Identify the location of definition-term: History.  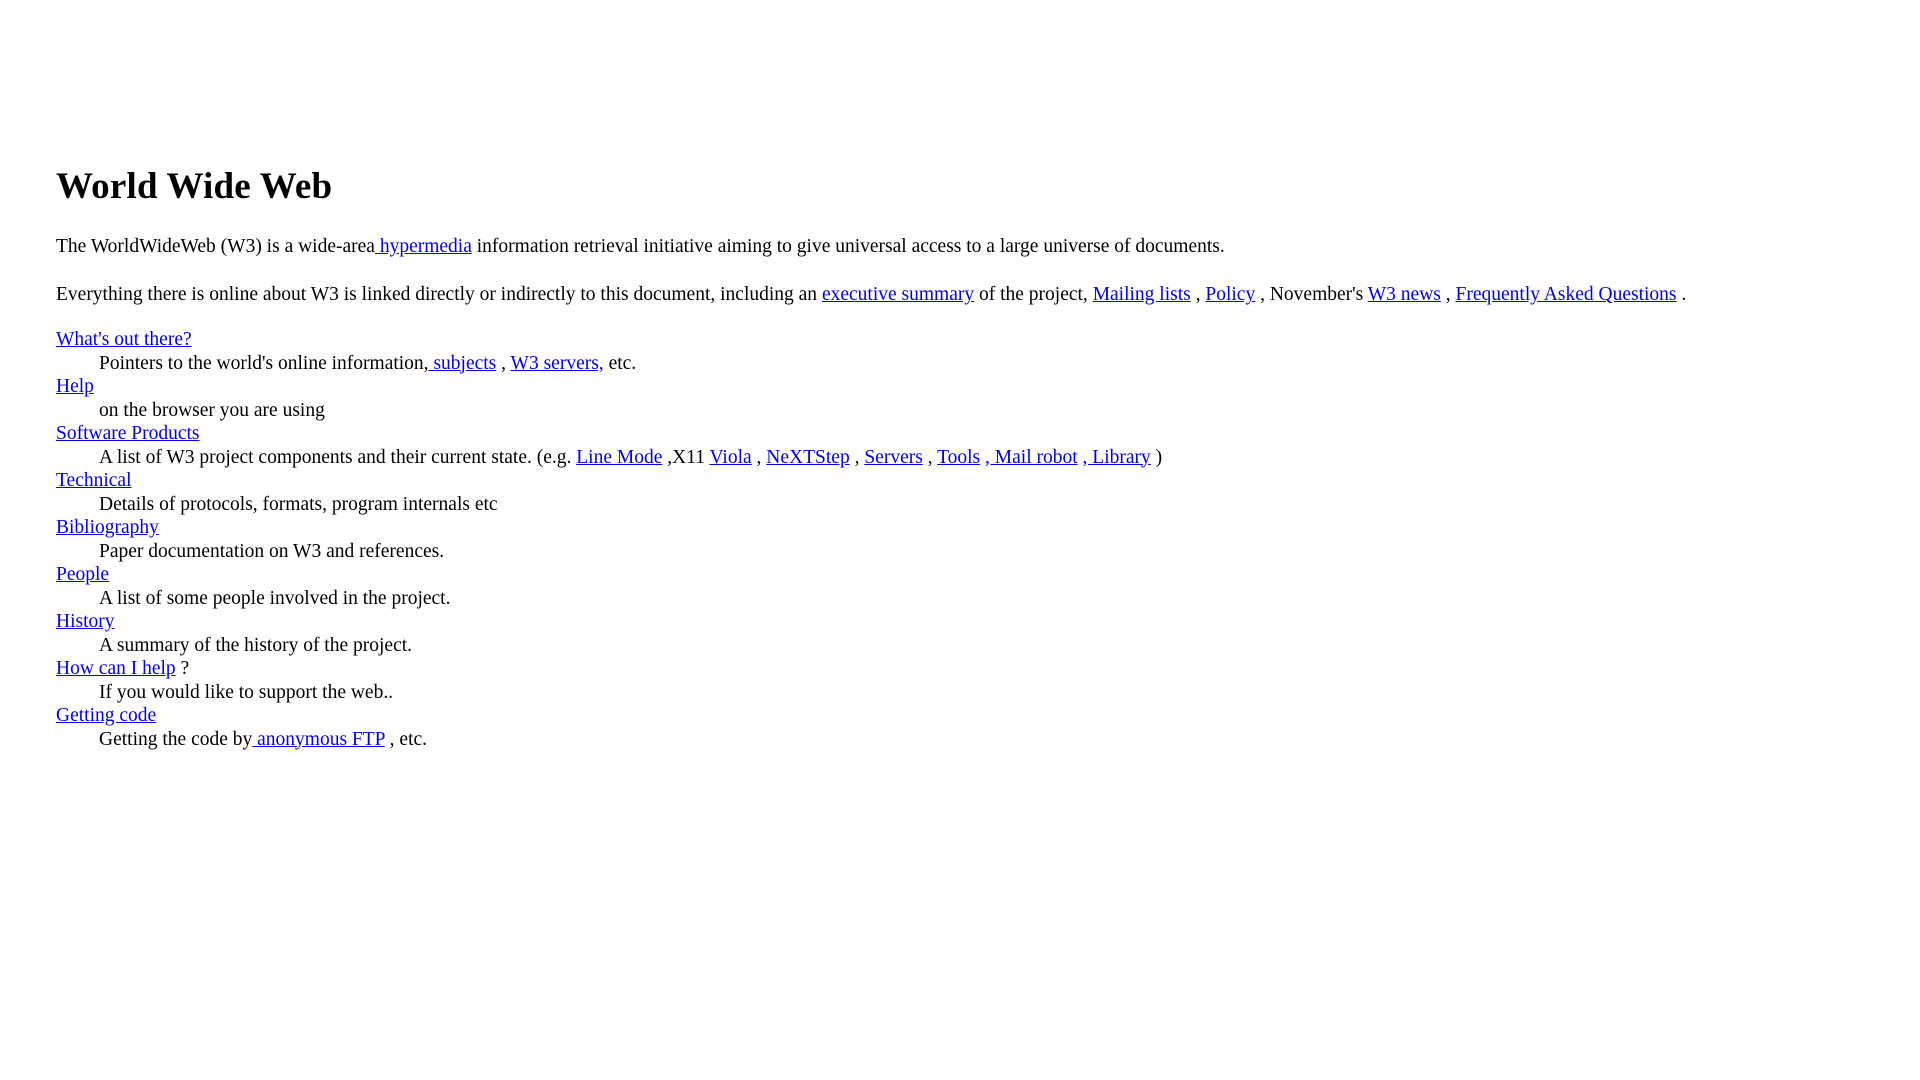
(961, 624).